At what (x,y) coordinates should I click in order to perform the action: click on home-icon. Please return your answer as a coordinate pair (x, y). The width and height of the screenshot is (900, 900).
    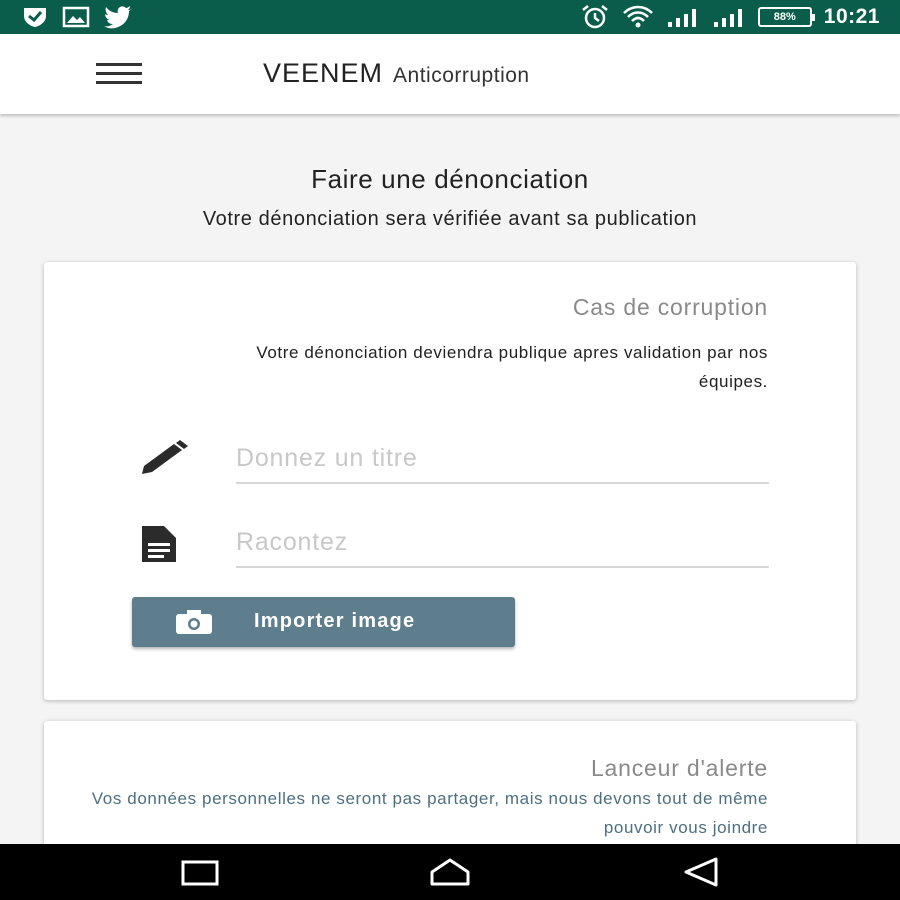
    Looking at the image, I should click on (450, 872).